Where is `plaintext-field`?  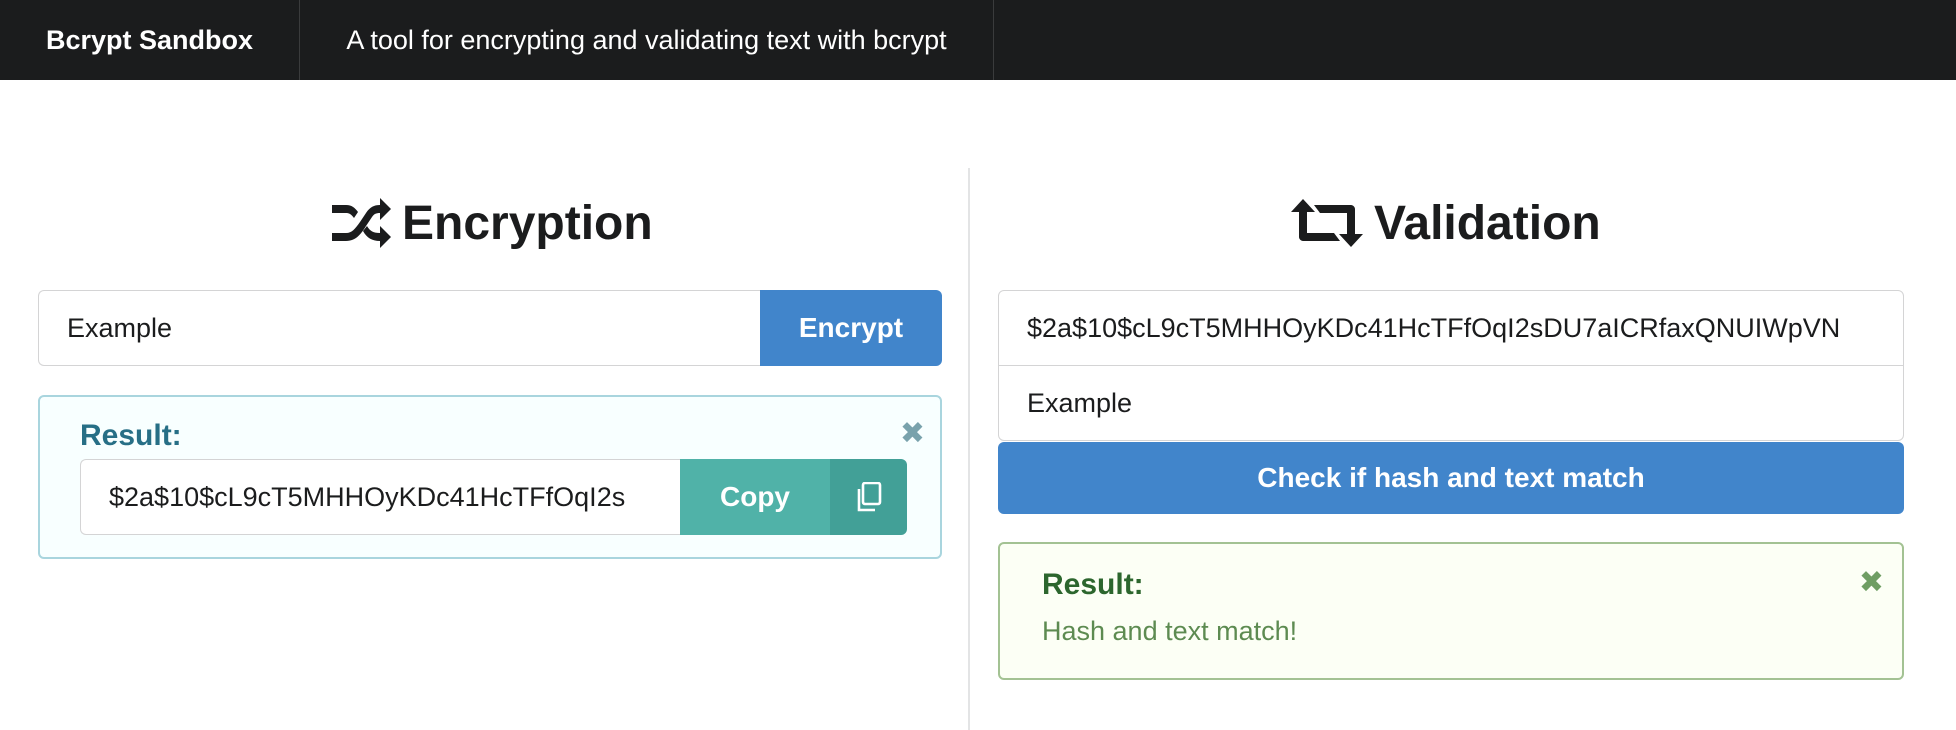
plaintext-field is located at coordinates (1465, 403).